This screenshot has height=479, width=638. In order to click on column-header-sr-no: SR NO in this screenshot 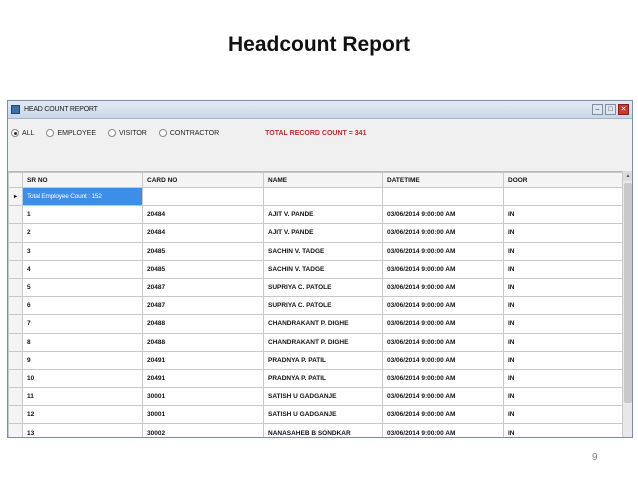, I will do `click(82, 180)`.